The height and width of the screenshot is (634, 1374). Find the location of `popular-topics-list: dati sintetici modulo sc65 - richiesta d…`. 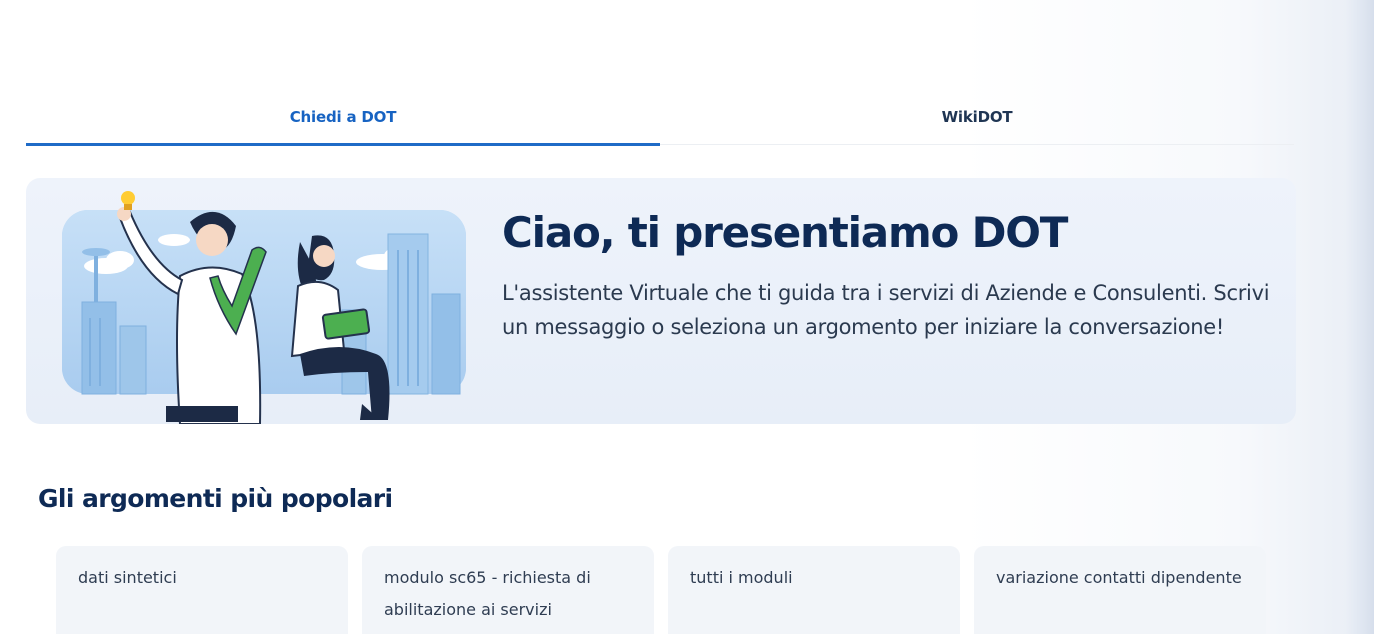

popular-topics-list: dati sintetici modulo sc65 - richiesta d… is located at coordinates (662, 590).